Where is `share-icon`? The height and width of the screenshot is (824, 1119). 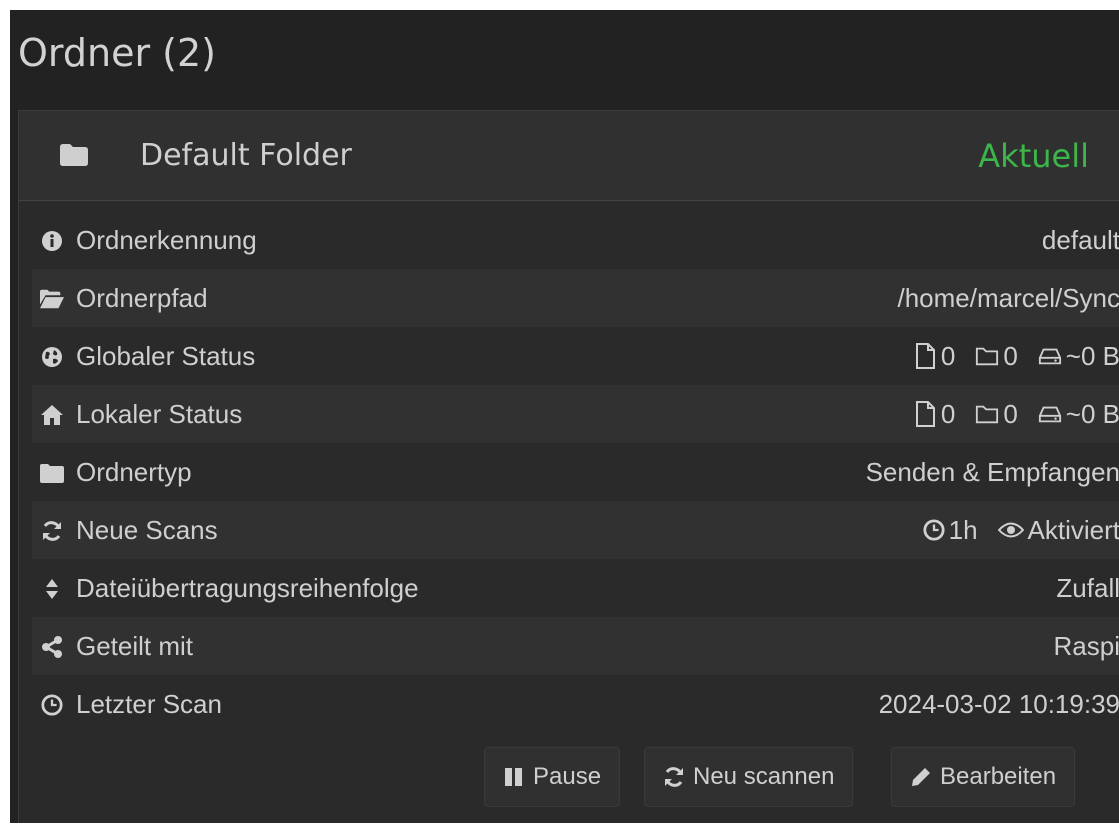
share-icon is located at coordinates (52, 647).